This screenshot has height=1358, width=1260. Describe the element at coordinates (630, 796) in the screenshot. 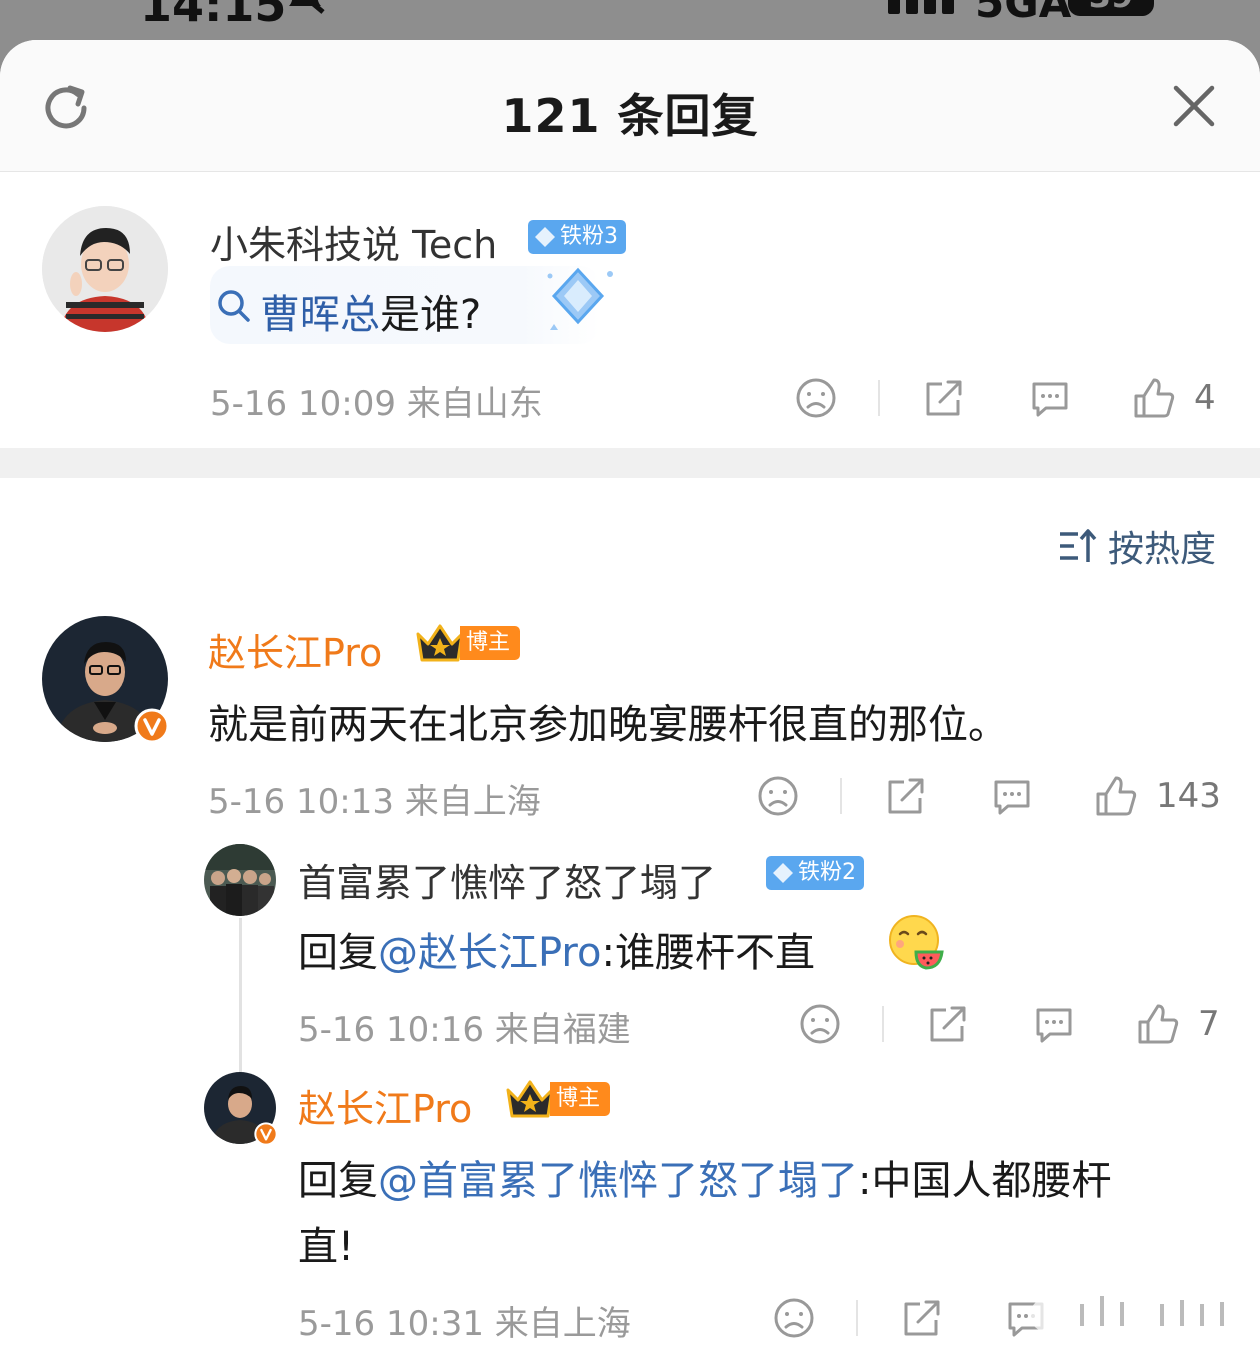

I see `comment-actions: 143` at that location.